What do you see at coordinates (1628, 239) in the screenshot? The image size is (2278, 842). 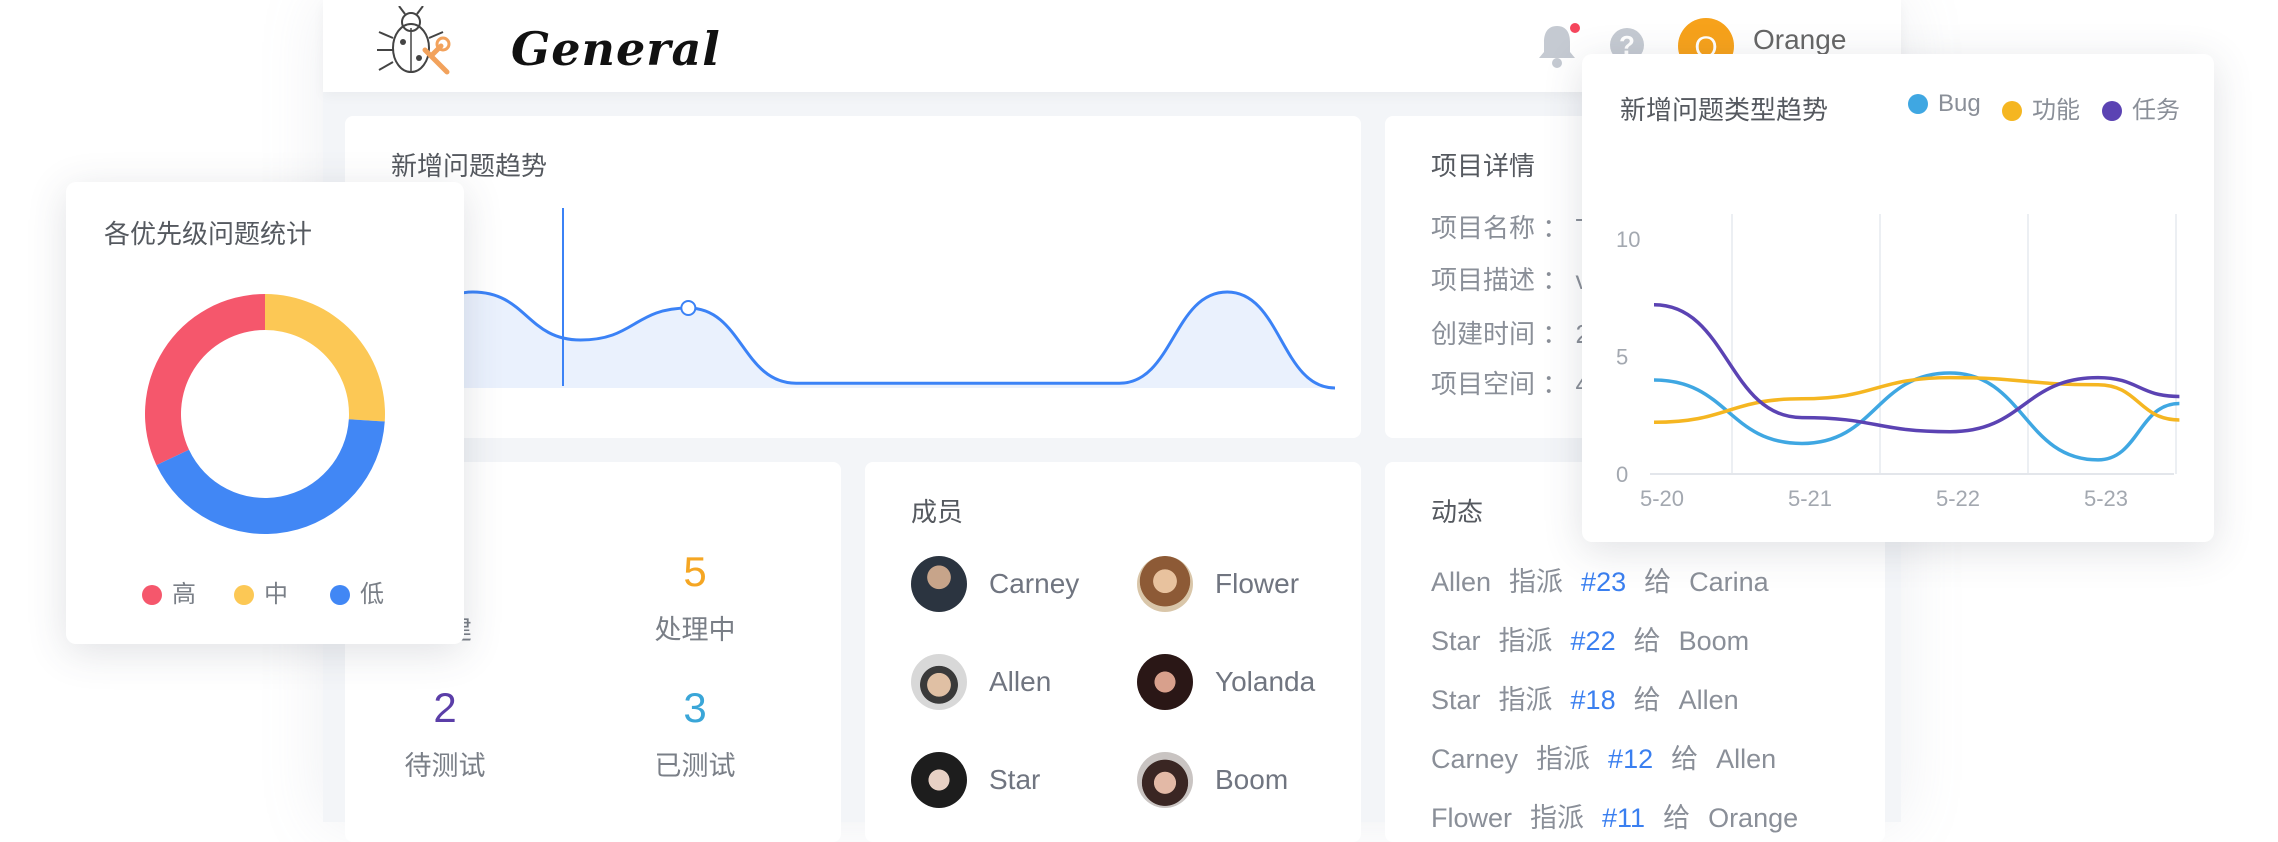 I see `y-tick-label: 10` at bounding box center [1628, 239].